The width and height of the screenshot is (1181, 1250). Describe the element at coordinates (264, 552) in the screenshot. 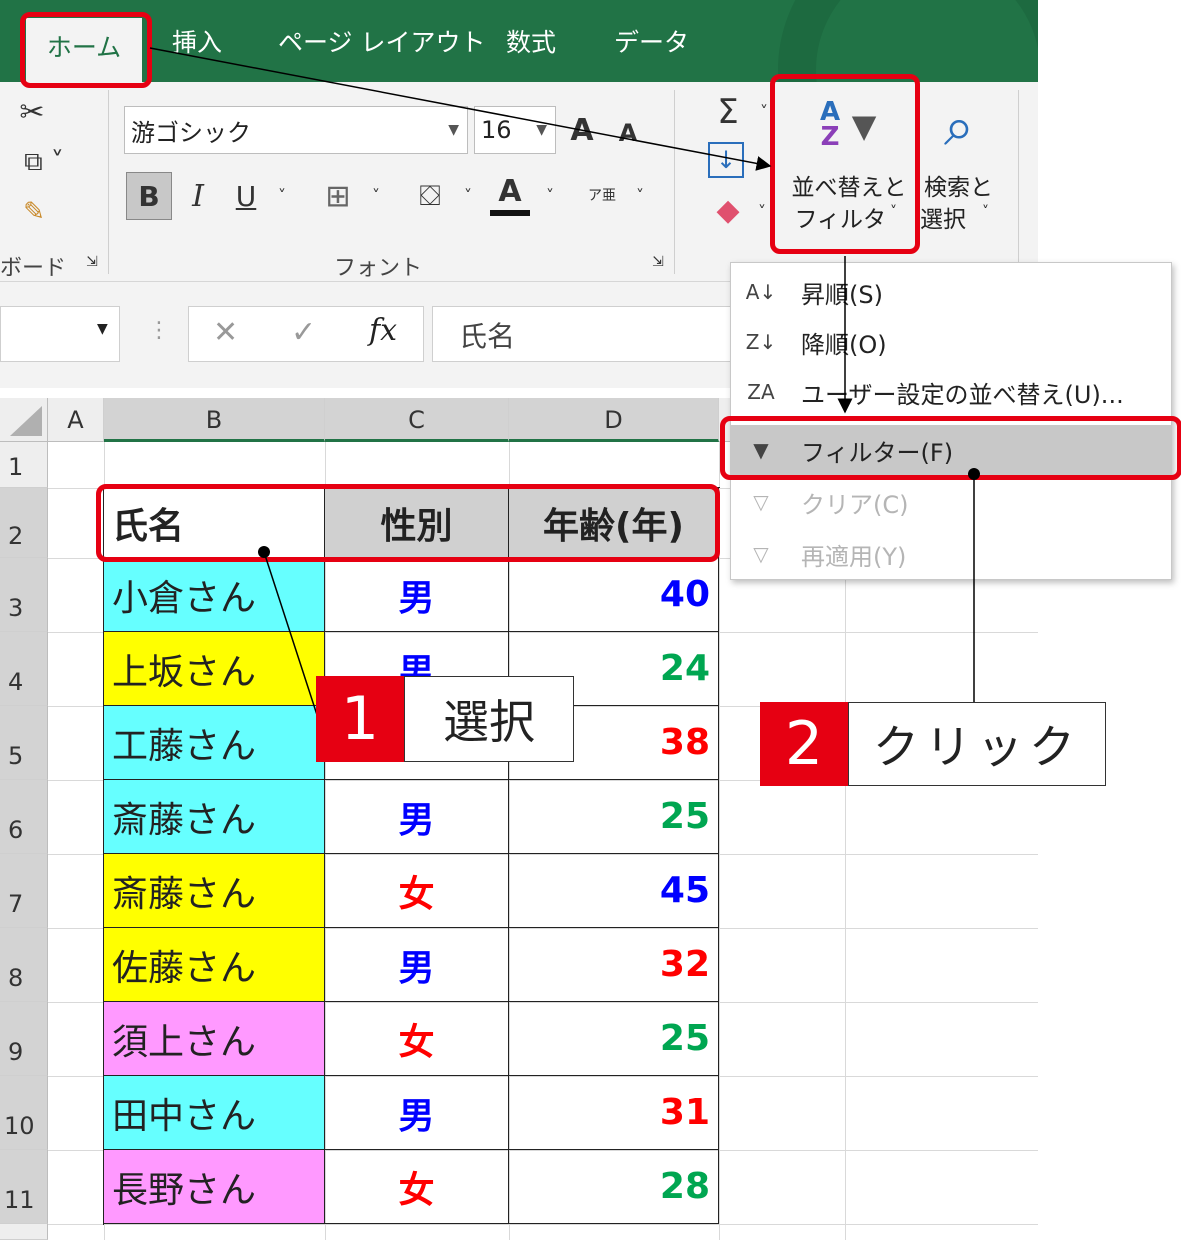

I see `leader-dot-step1` at that location.